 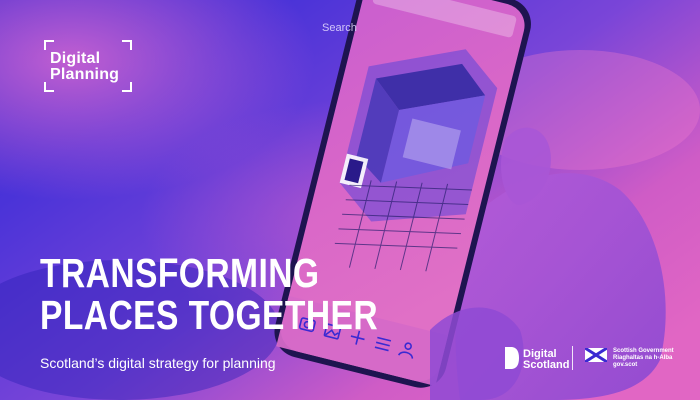 I want to click on digital-scotland-logo: Digital Scotland, so click(x=537, y=360).